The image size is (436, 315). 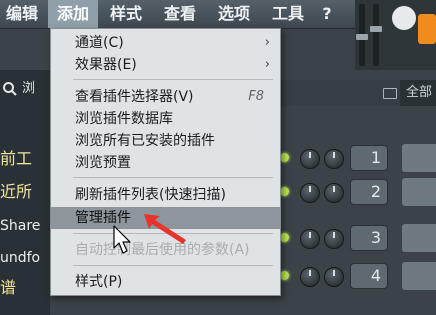 I want to click on folder-icon, so click(x=390, y=93).